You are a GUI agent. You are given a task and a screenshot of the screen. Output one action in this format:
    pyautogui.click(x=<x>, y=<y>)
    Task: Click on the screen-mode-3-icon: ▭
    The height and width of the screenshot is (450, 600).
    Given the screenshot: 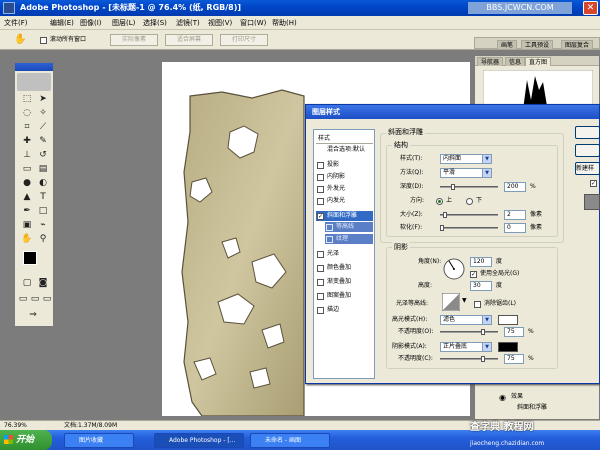 What is the action you would take?
    pyautogui.click(x=47, y=299)
    